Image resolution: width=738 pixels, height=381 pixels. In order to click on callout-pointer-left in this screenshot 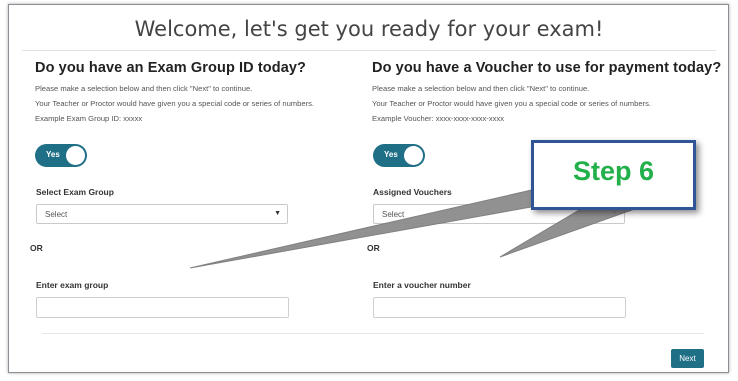, I will do `click(369, 227)`.